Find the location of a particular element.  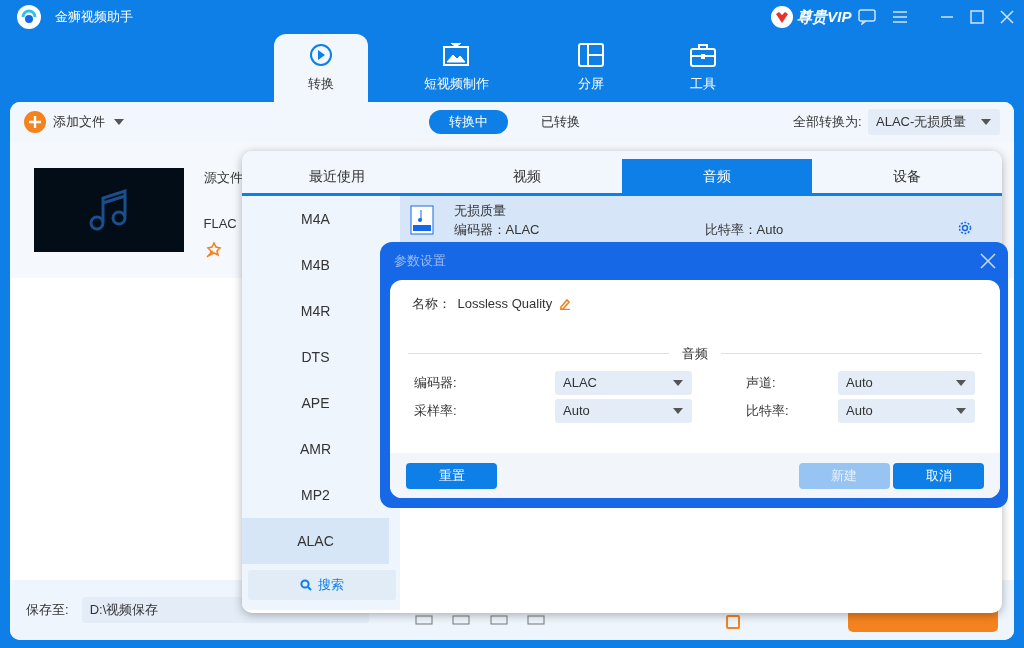

lossless-file-icon is located at coordinates (422, 220).